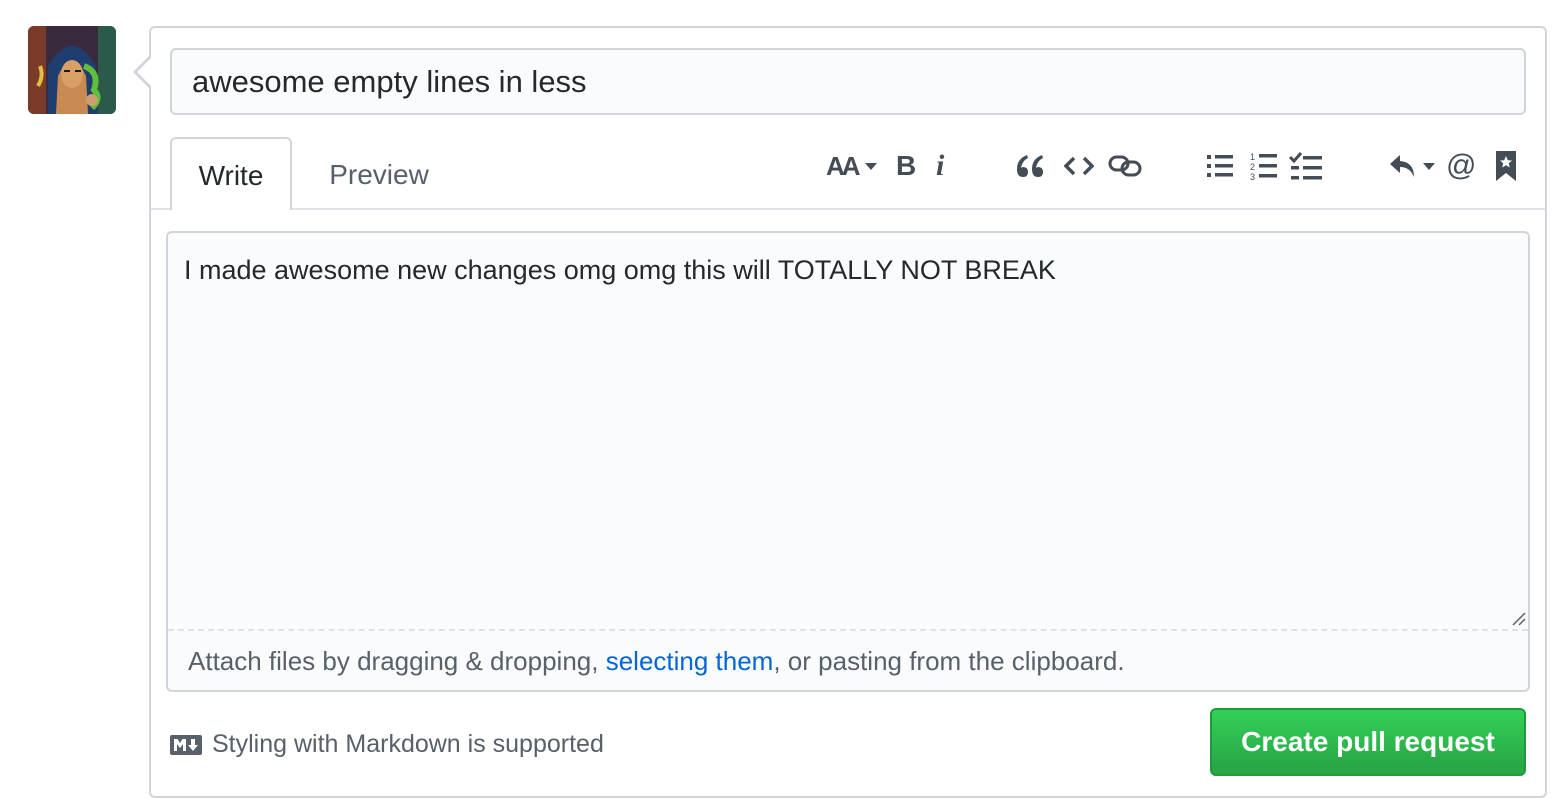 The width and height of the screenshot is (1562, 806). What do you see at coordinates (852, 166) in the screenshot?
I see `text-size-icon: AA` at bounding box center [852, 166].